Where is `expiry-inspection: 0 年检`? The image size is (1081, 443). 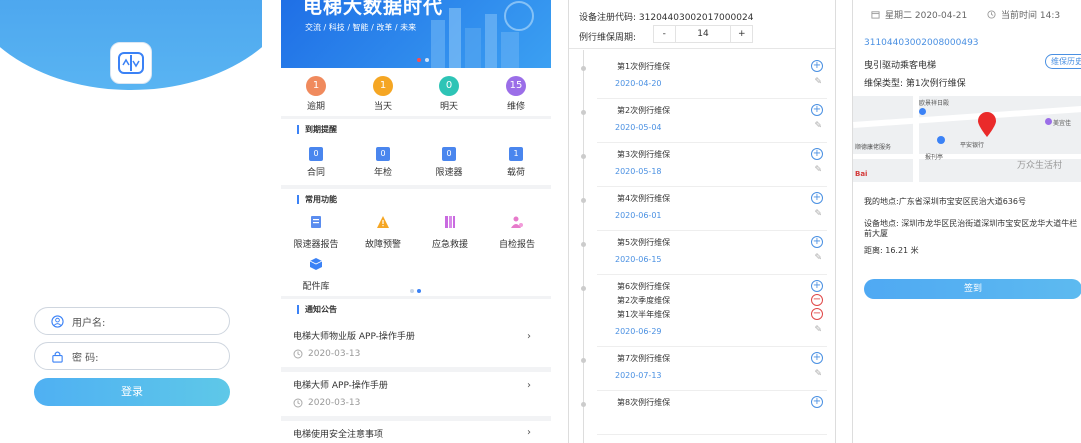 expiry-inspection: 0 年检 is located at coordinates (383, 162).